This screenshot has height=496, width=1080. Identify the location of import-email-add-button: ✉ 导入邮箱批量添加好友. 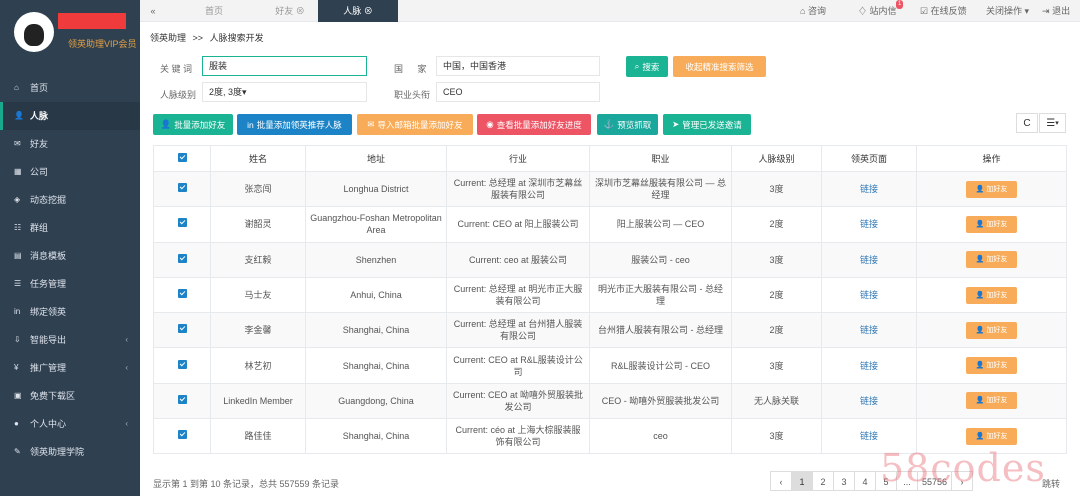
(415, 124).